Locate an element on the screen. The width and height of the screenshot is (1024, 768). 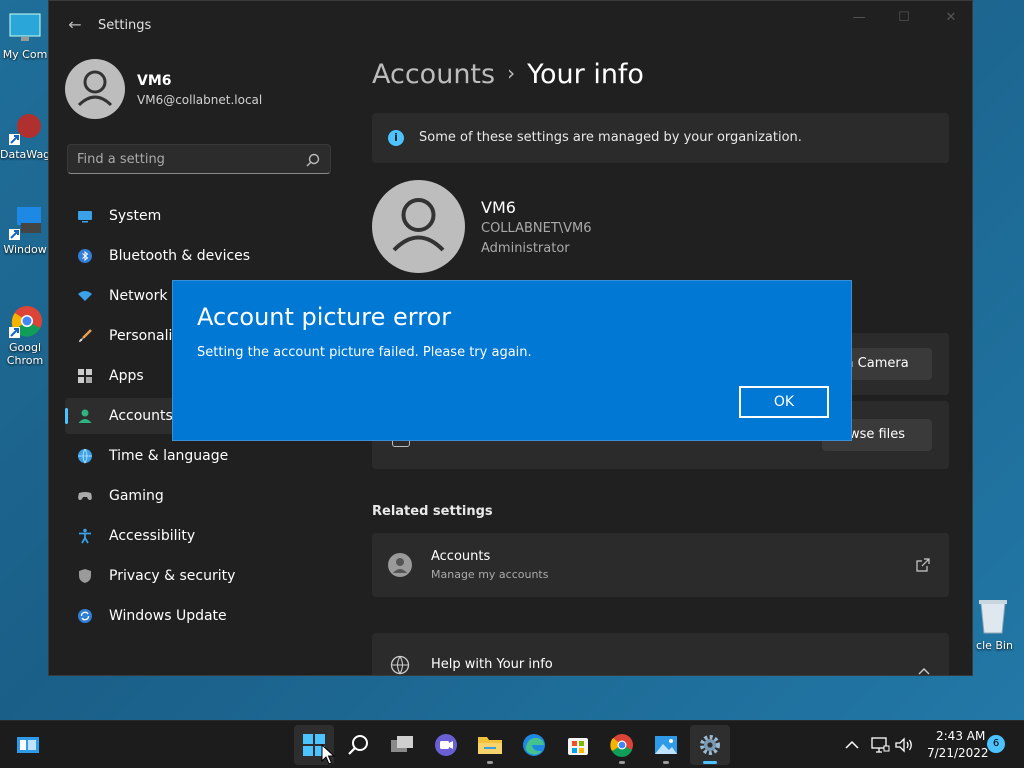
sidebar-item-label: Windows Update is located at coordinates (168, 616).